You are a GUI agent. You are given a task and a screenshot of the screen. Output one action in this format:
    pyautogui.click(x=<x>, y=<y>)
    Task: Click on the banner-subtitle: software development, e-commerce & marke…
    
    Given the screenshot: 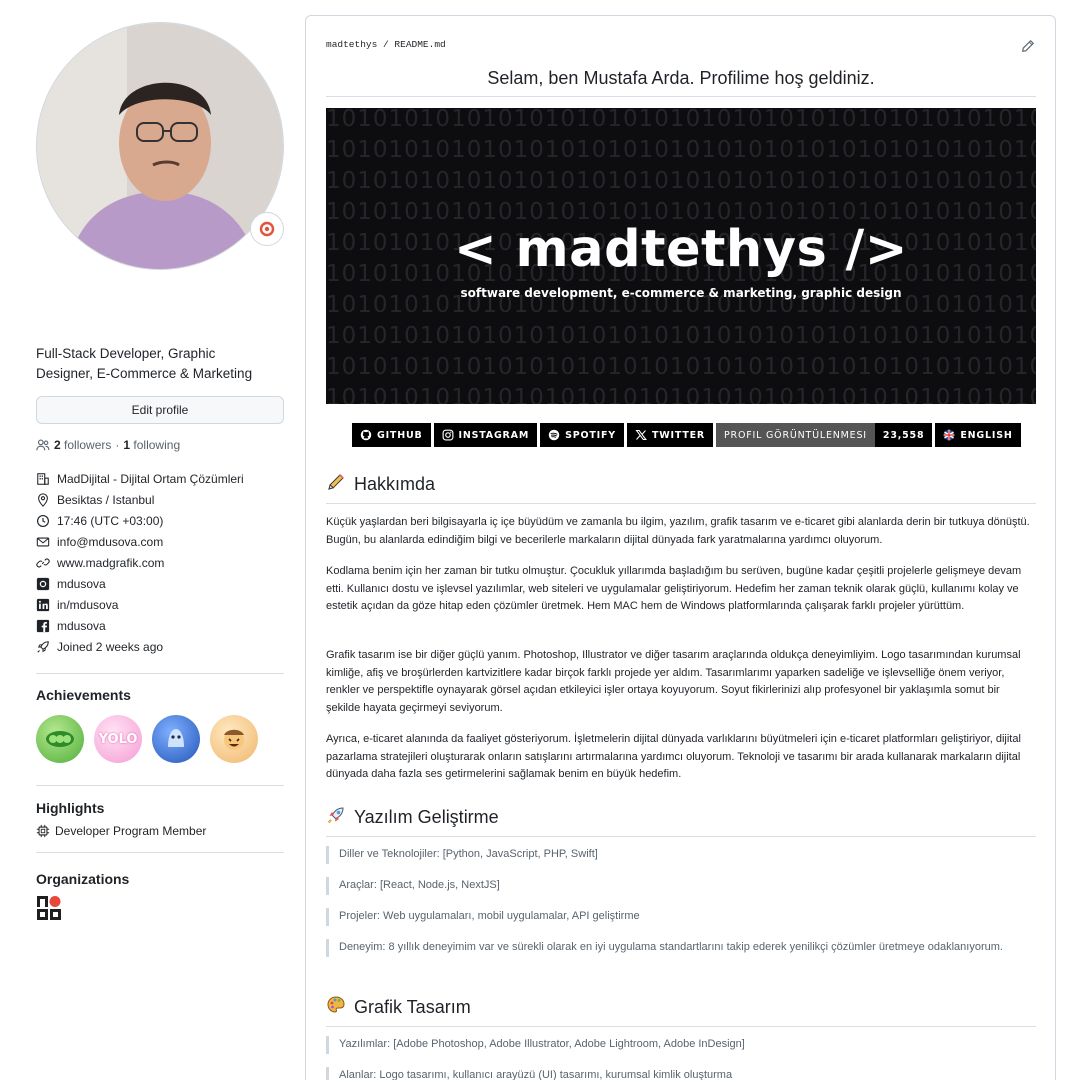 What is the action you would take?
    pyautogui.click(x=681, y=293)
    